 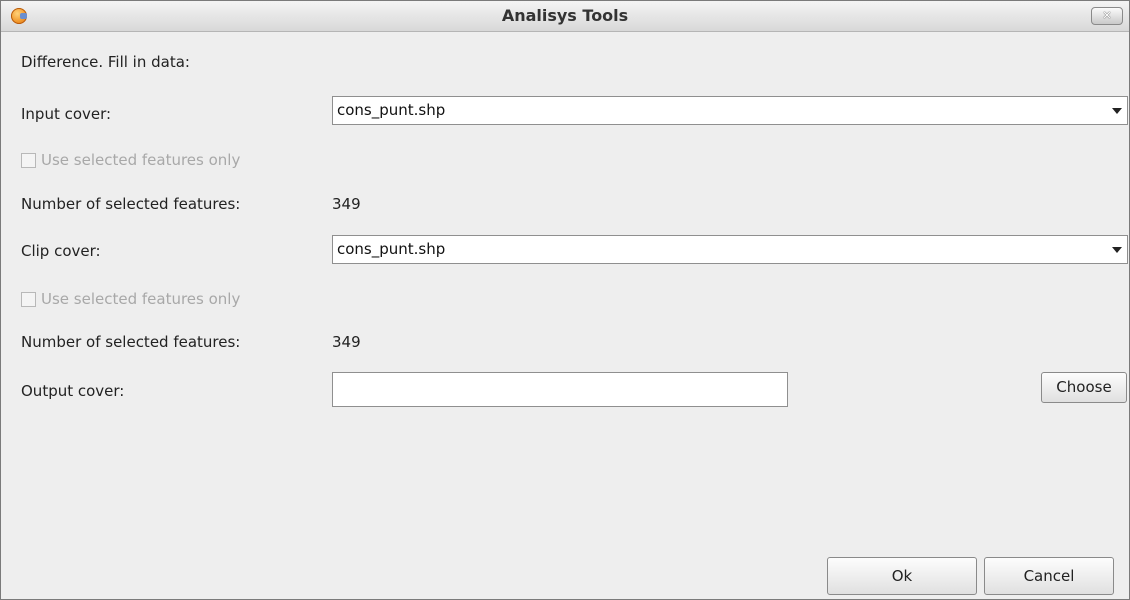 What do you see at coordinates (391, 110) in the screenshot?
I see `input-cover-selected-value: cons_punt.shp` at bounding box center [391, 110].